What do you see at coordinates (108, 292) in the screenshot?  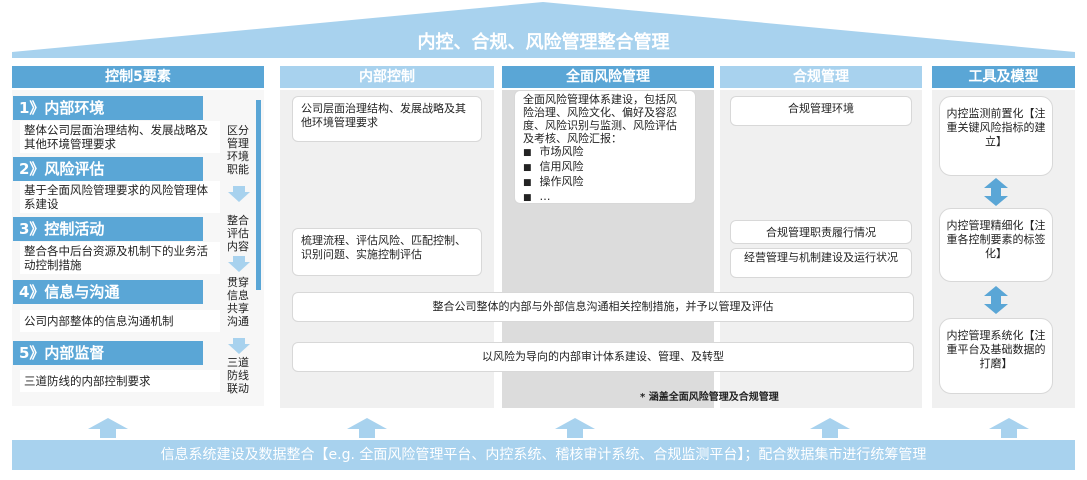 I see `element-head-information-communication: 4》信息与沟通` at bounding box center [108, 292].